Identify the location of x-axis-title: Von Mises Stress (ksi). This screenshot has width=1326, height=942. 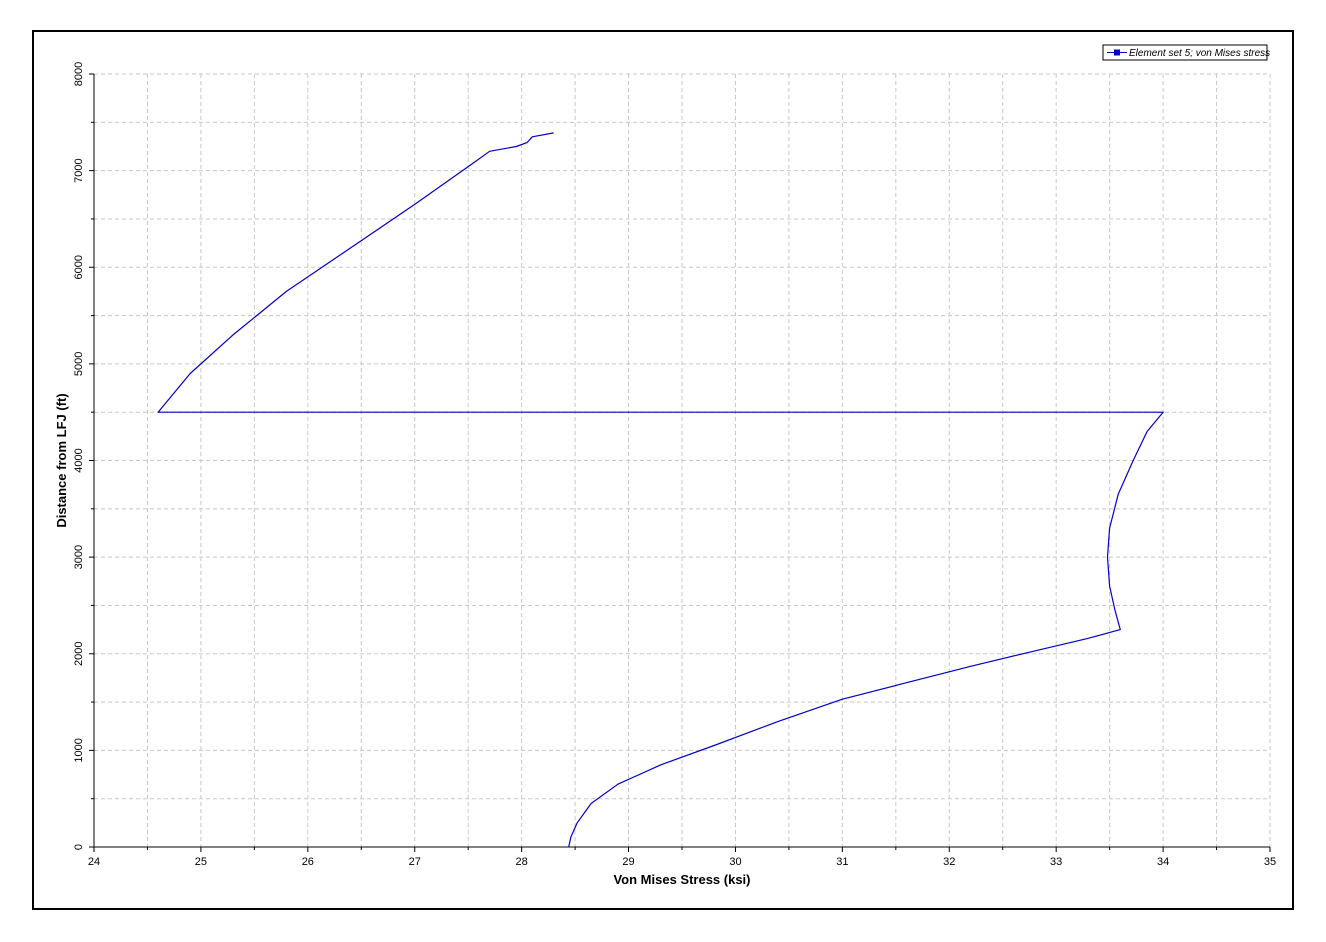
(681, 879).